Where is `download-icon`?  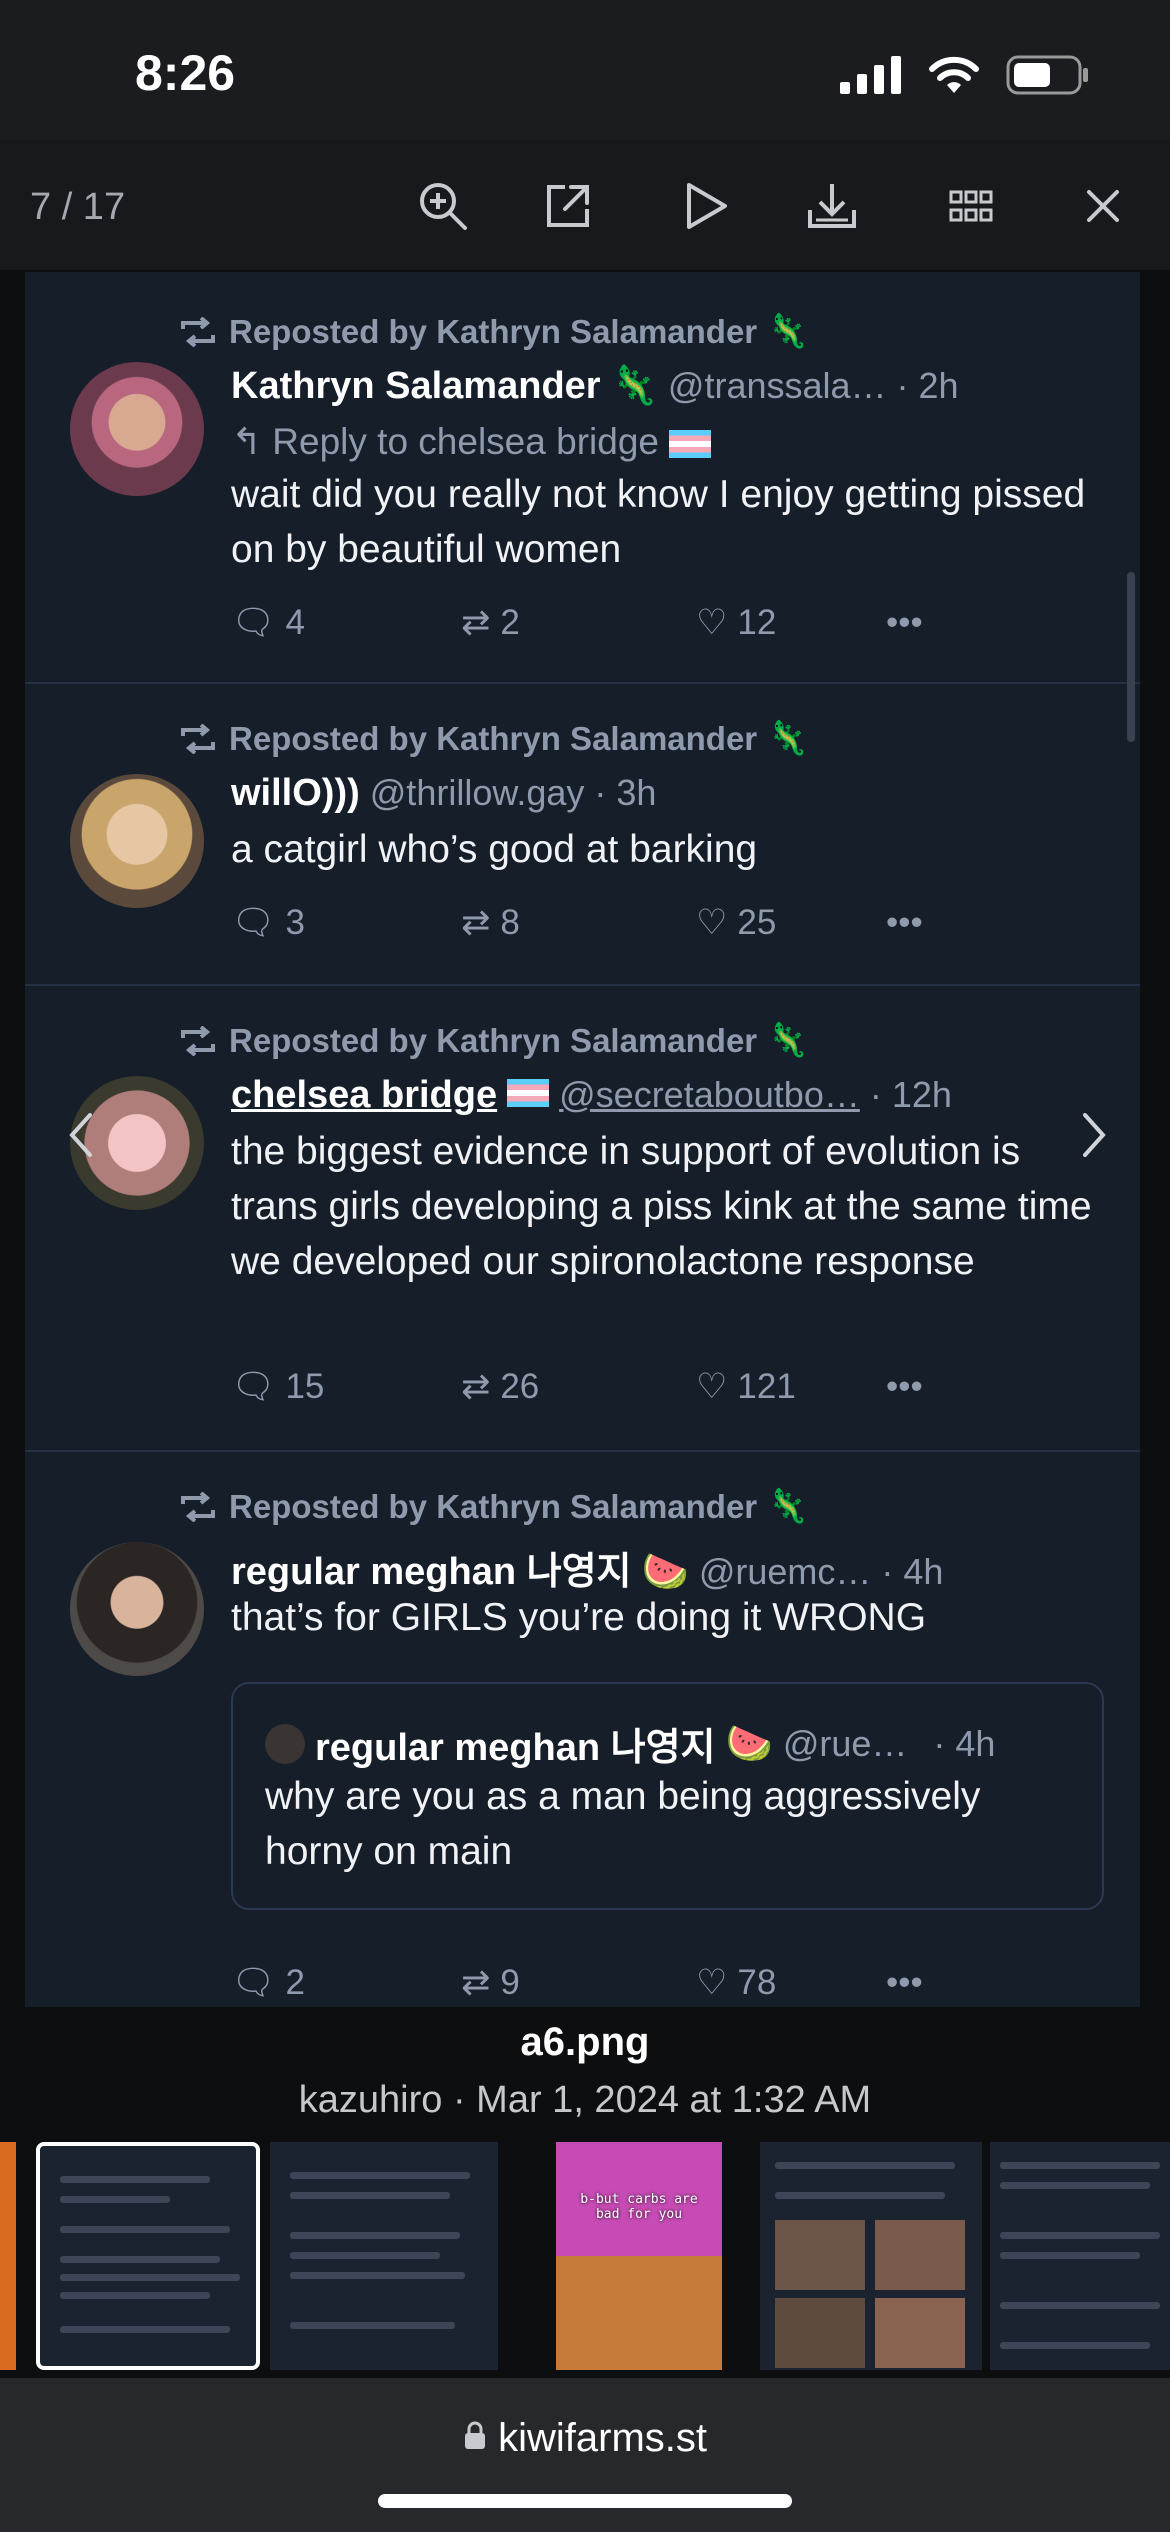 download-icon is located at coordinates (832, 206).